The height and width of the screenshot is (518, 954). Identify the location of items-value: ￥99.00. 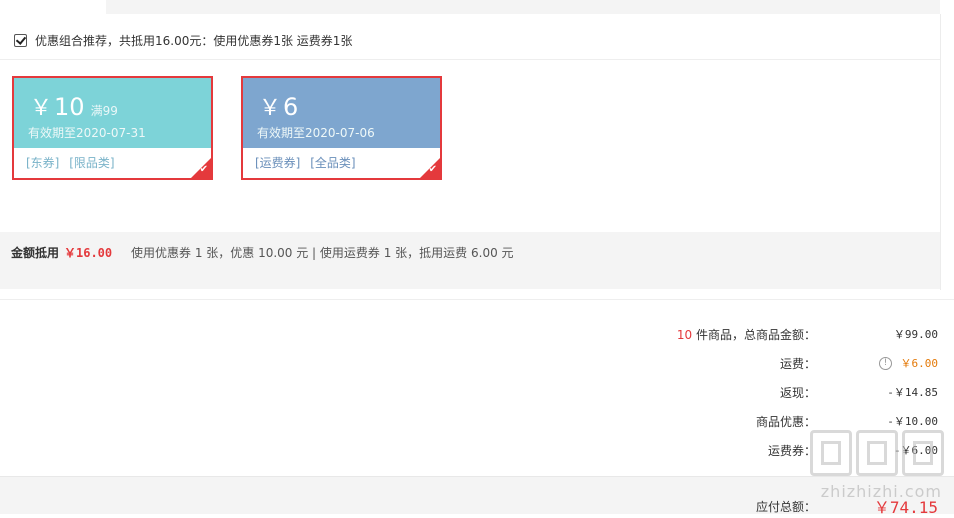
(915, 334).